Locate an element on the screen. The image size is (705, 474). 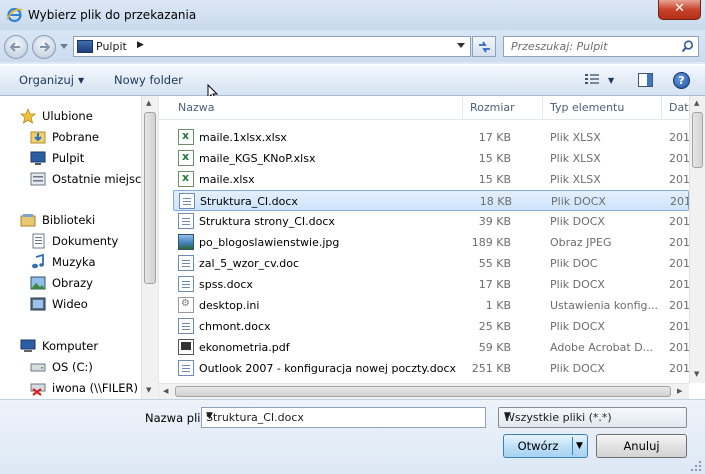
address-location: Pulpit is located at coordinates (111, 46).